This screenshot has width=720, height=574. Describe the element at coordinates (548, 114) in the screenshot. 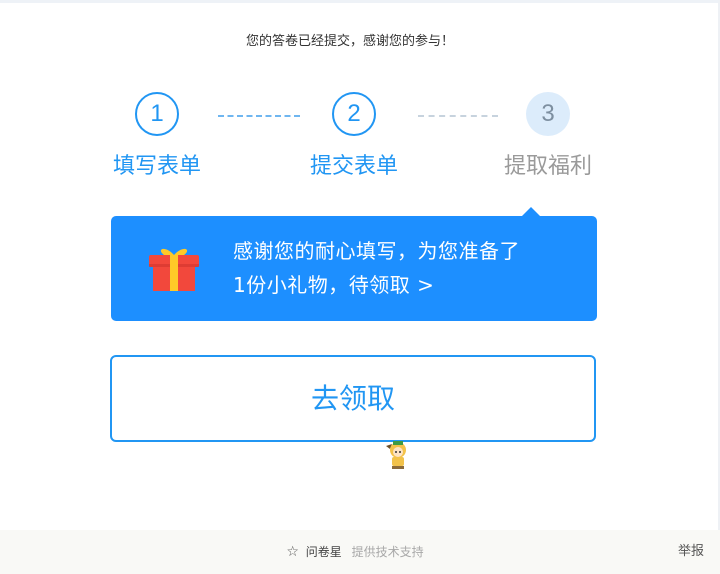

I see `step-number: 3` at that location.